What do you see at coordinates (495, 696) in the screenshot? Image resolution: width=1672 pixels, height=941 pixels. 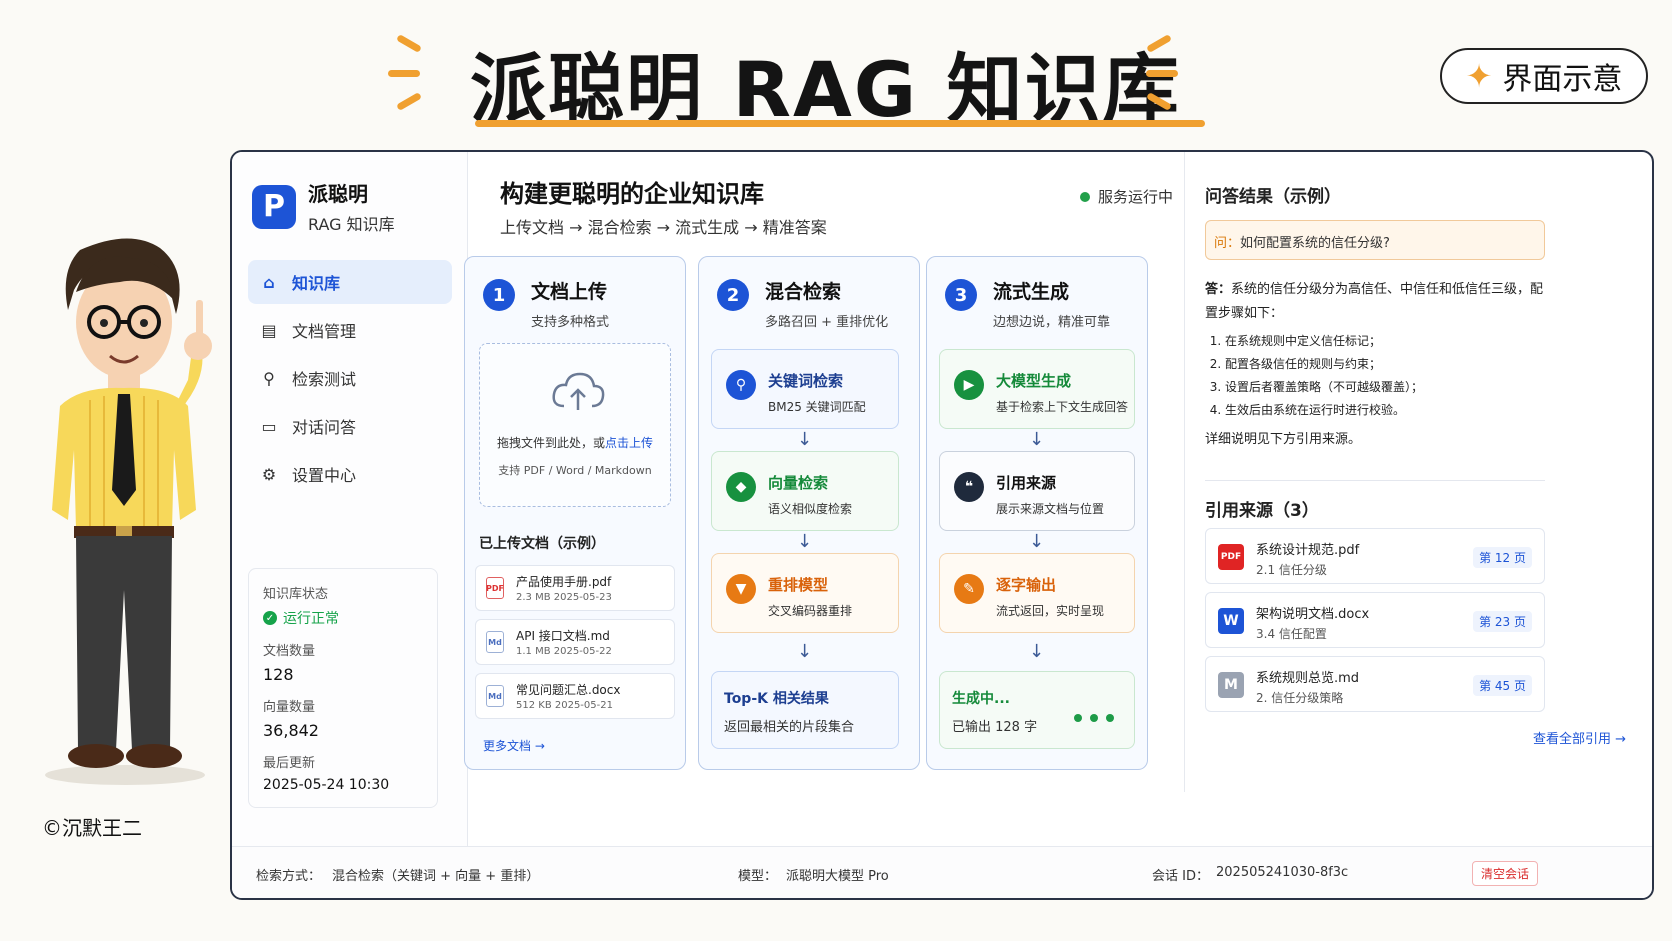 I see `markdown-file-icon: Md` at bounding box center [495, 696].